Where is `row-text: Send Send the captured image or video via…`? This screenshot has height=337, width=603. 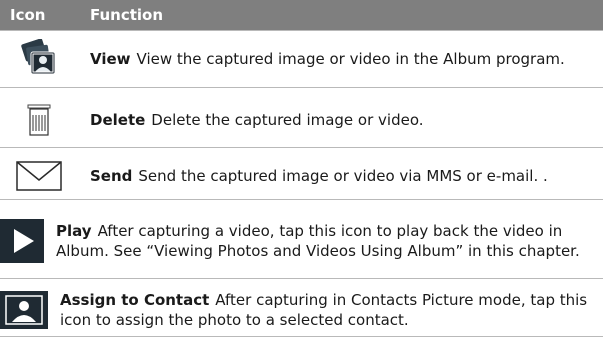
row-text: Send Send the captured image or video via… is located at coordinates (317, 176).